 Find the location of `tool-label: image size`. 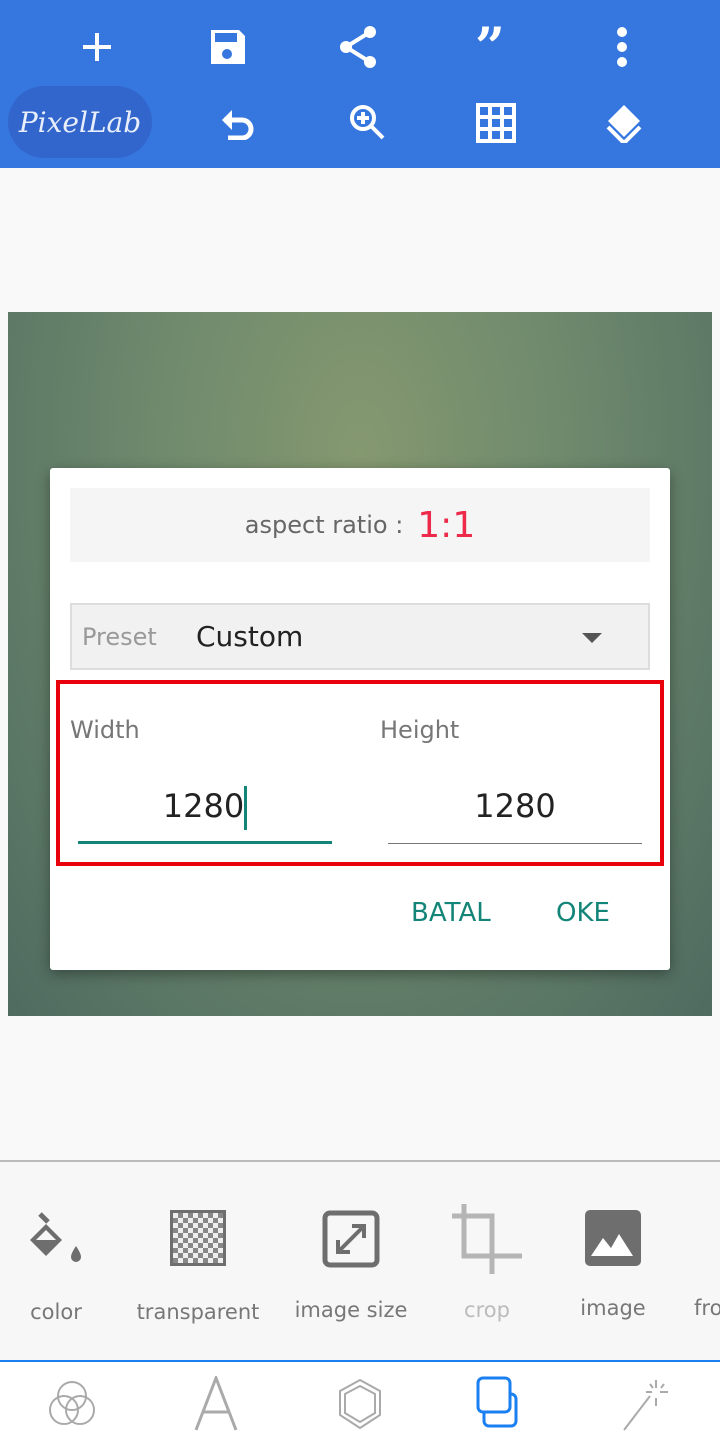

tool-label: image size is located at coordinates (351, 1310).